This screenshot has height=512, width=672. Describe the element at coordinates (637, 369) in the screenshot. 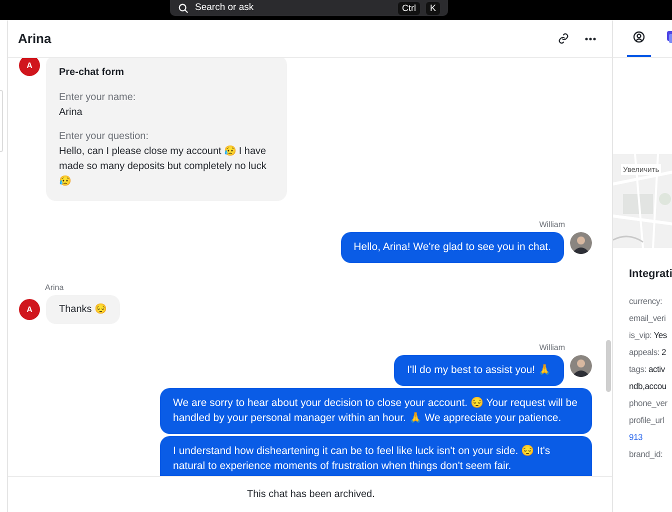

I see `field-key: tags:` at that location.